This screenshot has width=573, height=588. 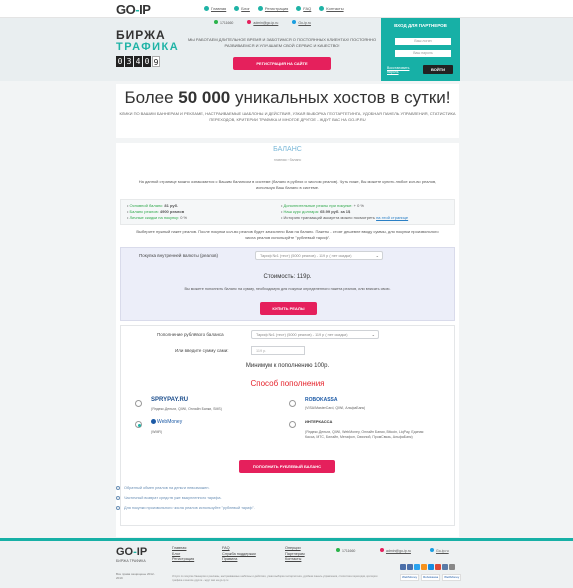 What do you see at coordinates (439, 550) in the screenshot?
I see `footer-skype: Go-ip.ru` at bounding box center [439, 550].